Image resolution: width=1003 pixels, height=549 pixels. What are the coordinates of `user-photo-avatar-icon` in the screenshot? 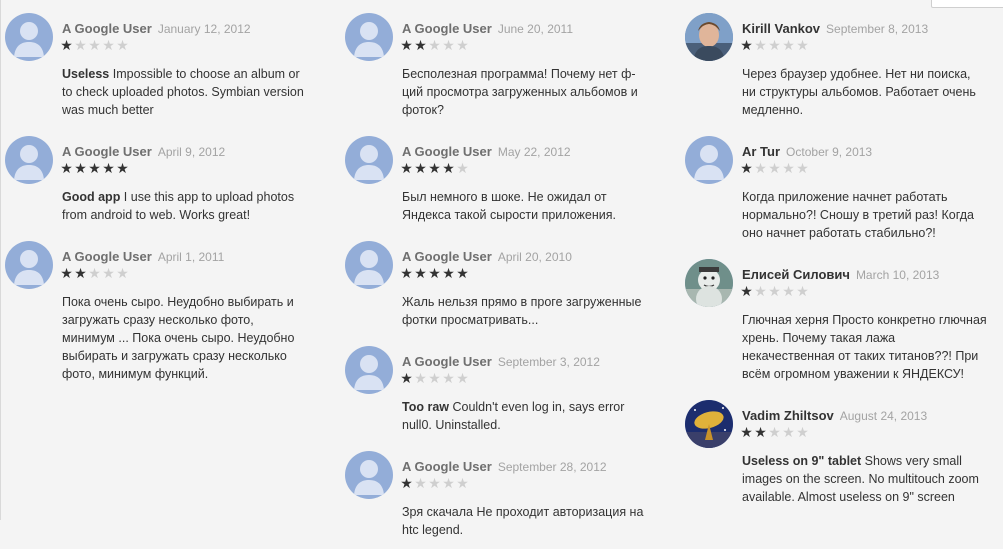 It's located at (709, 37).